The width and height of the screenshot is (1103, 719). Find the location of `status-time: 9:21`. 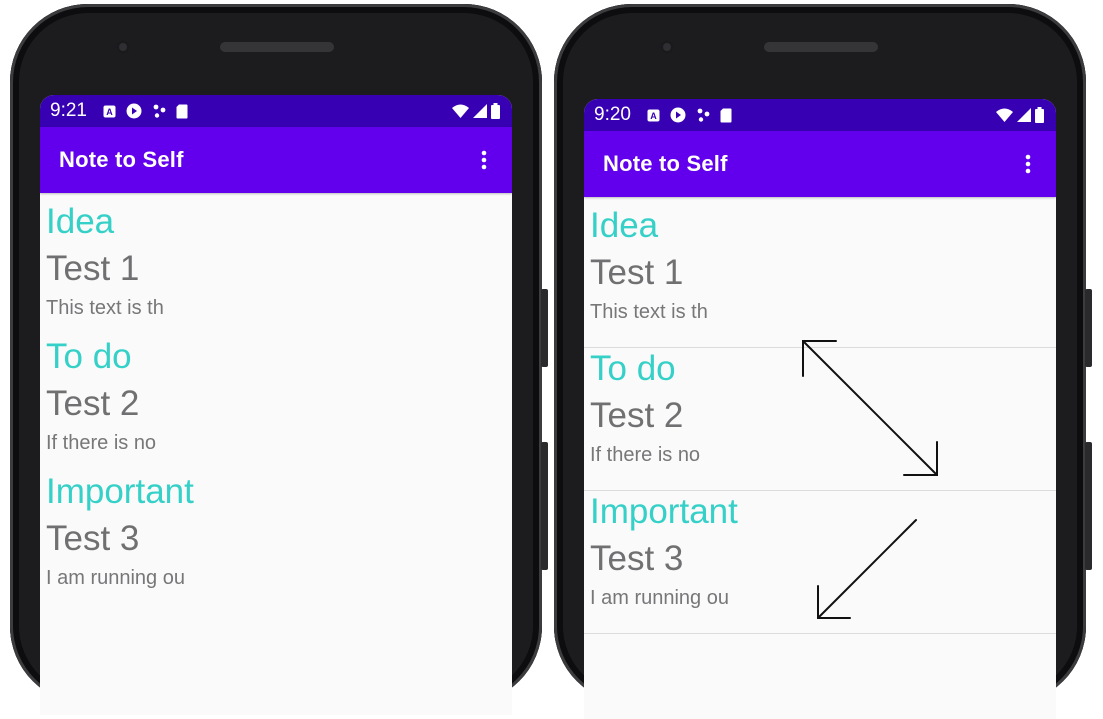

status-time: 9:21 is located at coordinates (68, 110).